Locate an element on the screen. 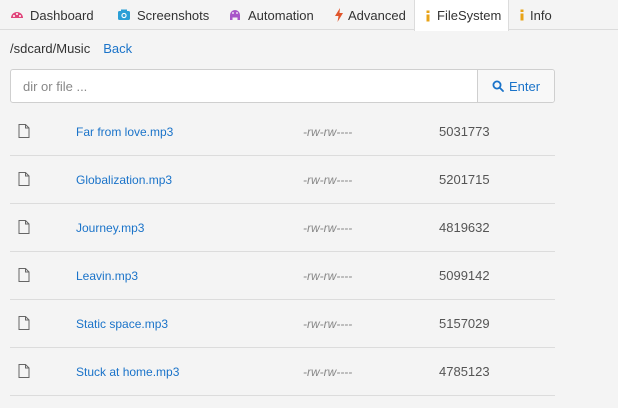  dashboard-icon is located at coordinates (17, 15).